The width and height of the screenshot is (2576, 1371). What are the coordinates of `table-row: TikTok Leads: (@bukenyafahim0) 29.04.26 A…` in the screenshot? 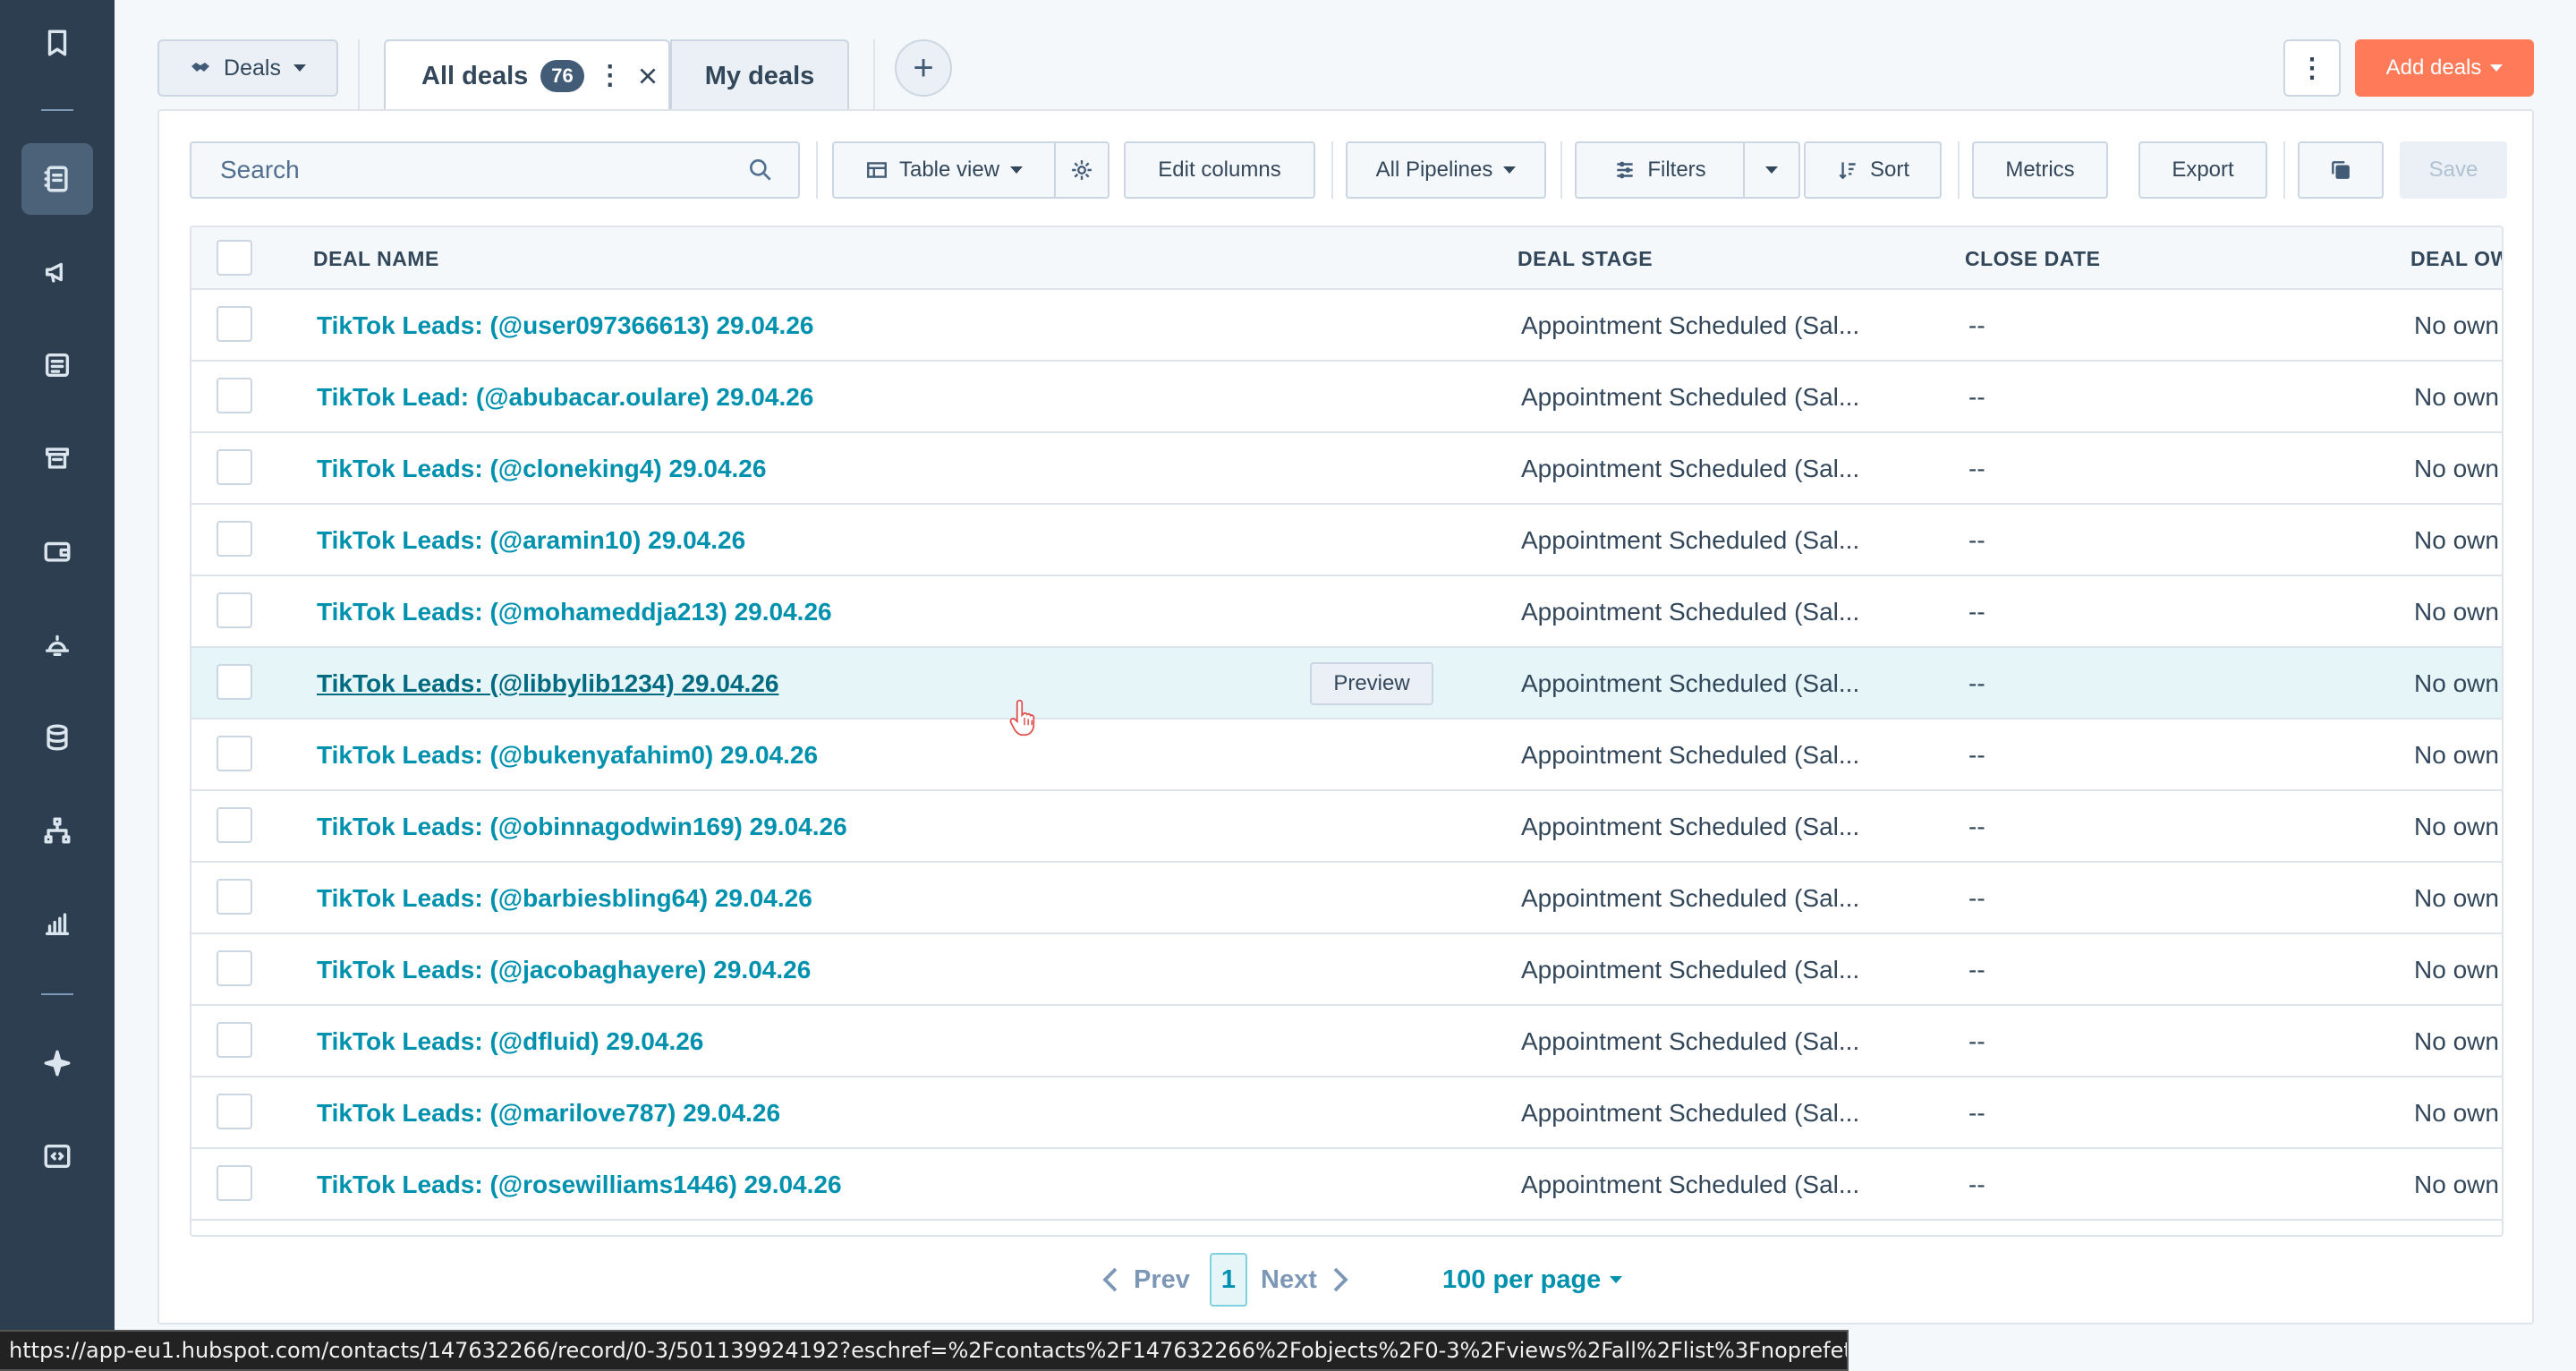 It's located at (1346, 755).